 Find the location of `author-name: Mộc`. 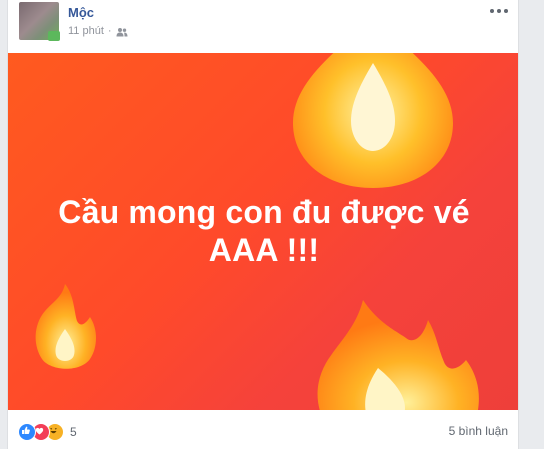

author-name: Mộc is located at coordinates (81, 12).